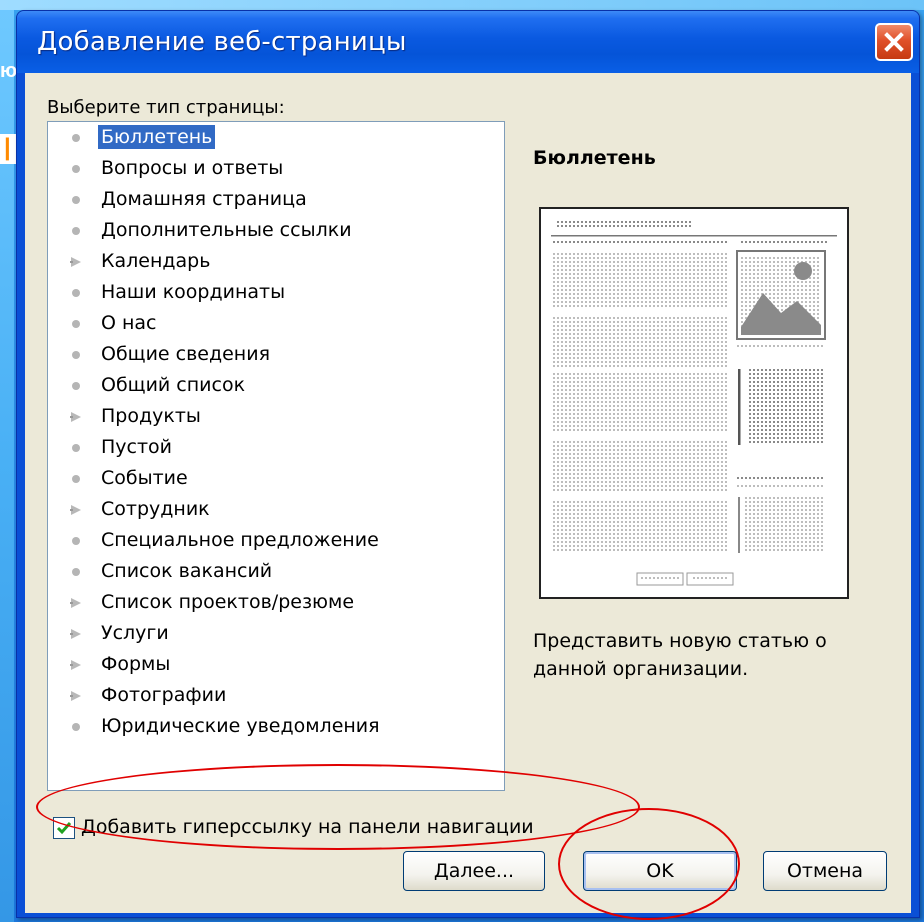  What do you see at coordinates (276, 509) in the screenshot?
I see `list-item-page-type: Сотрудник` at bounding box center [276, 509].